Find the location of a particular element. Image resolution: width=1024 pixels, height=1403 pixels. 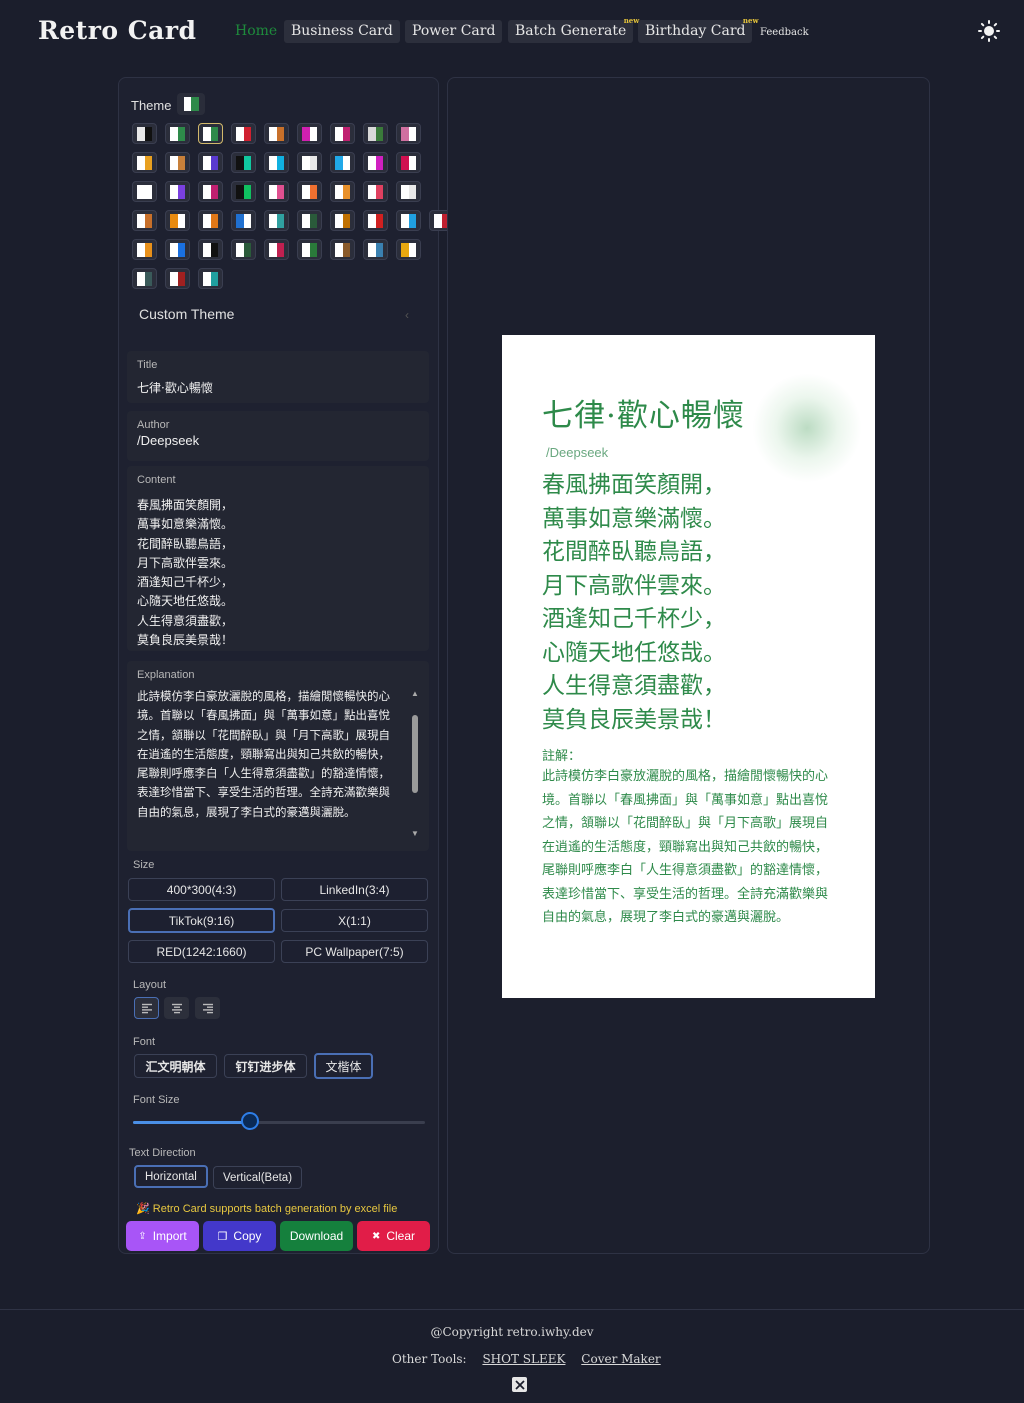

clear-button: ✖ Clear is located at coordinates (393, 1236).